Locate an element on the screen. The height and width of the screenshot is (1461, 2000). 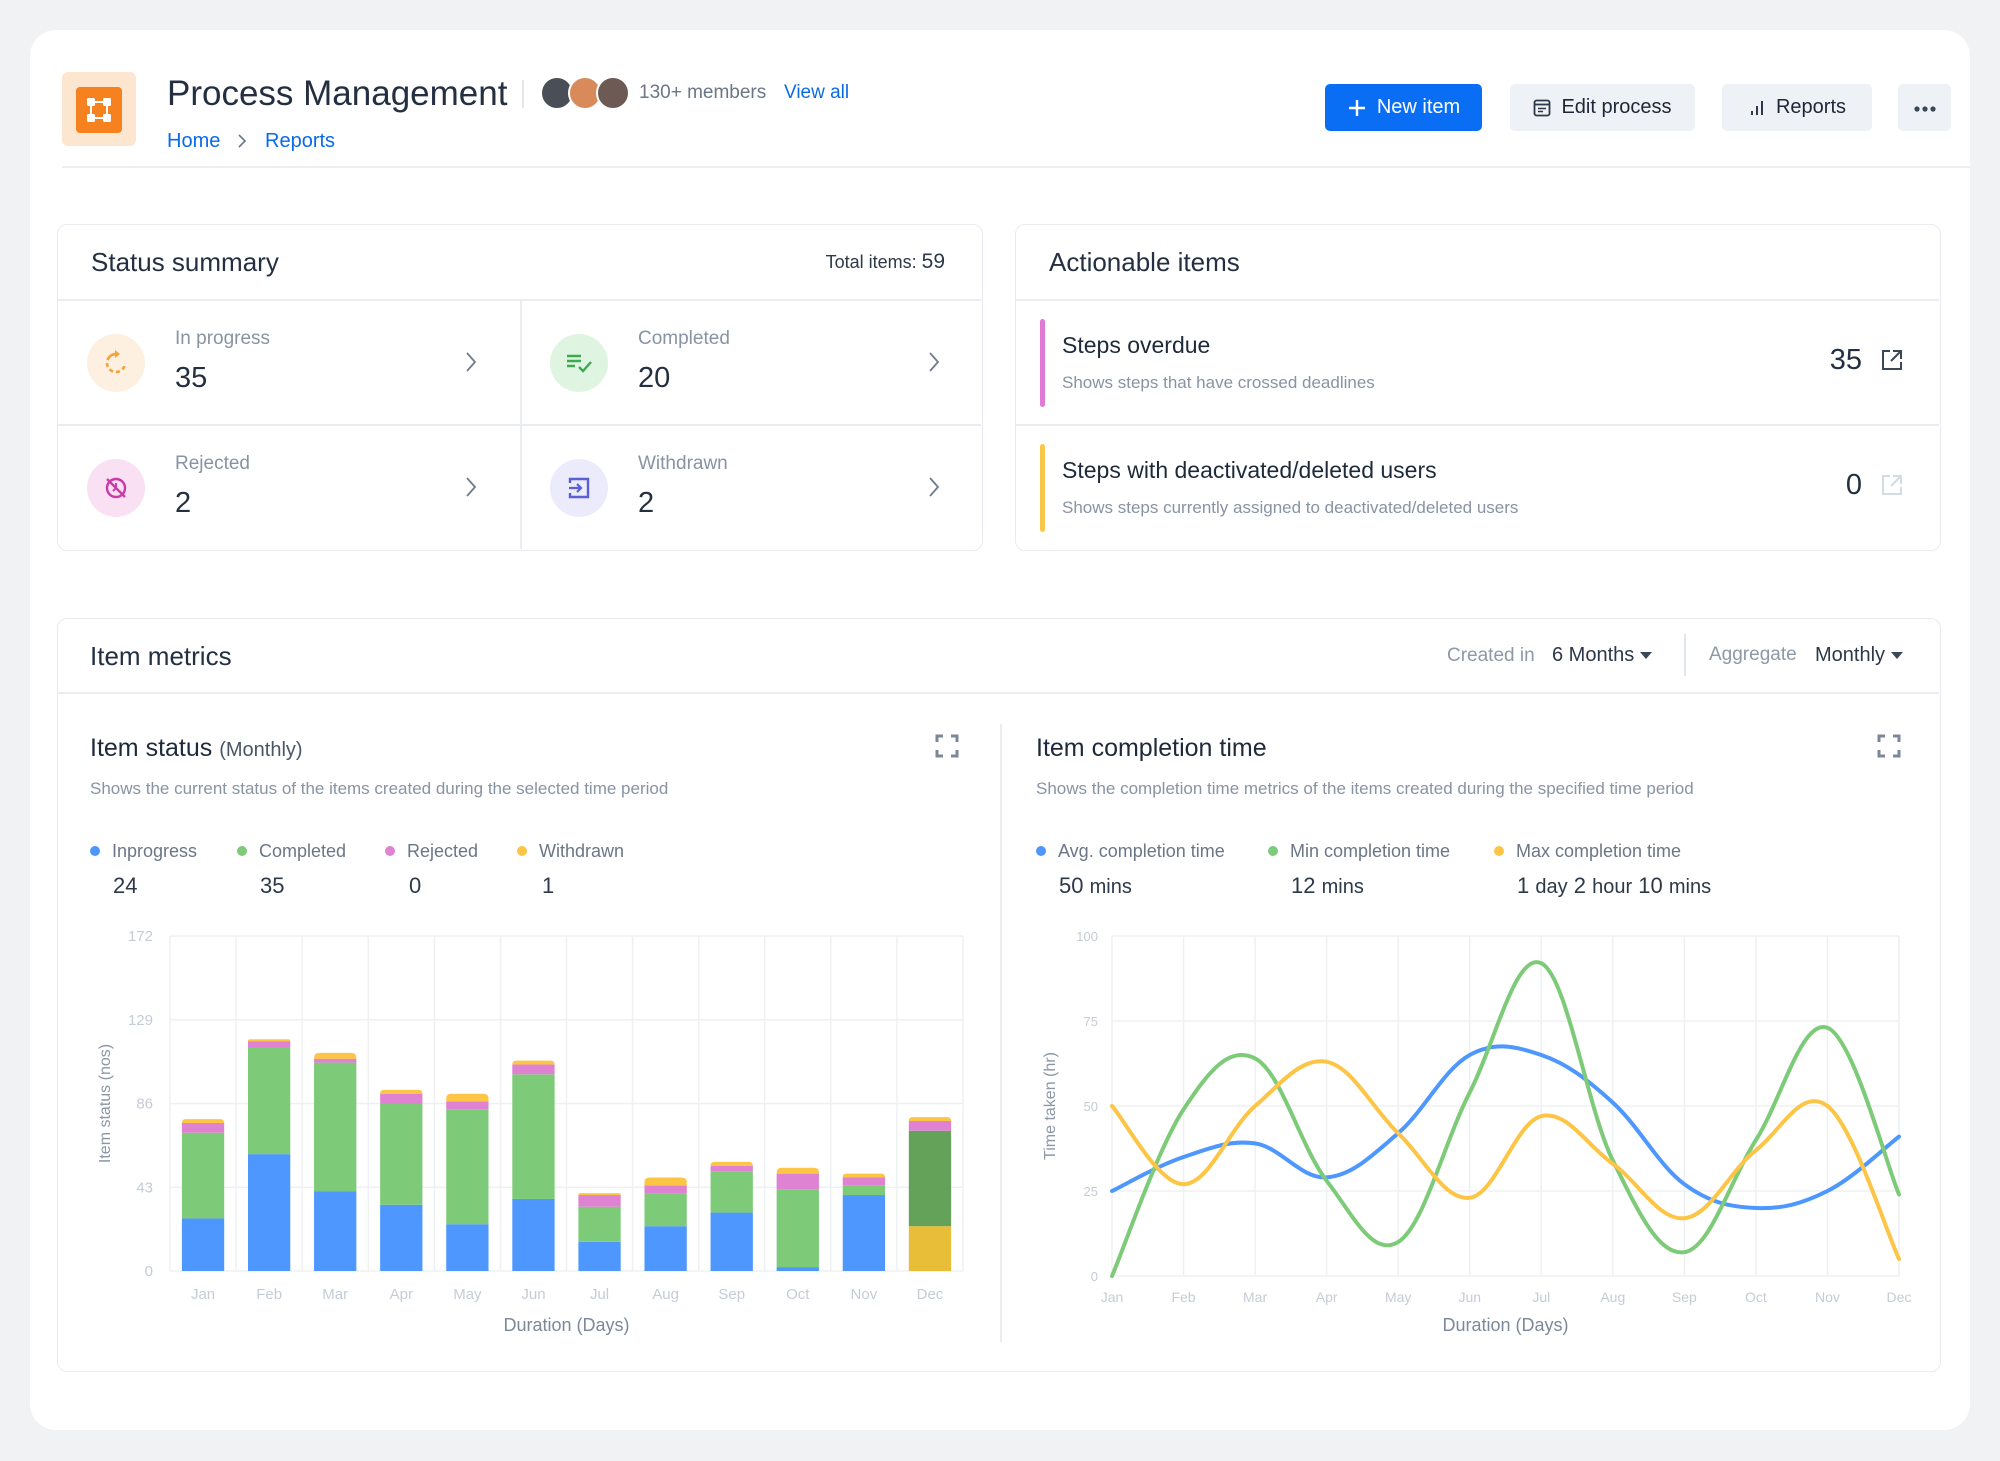
legend-value: 0 is located at coordinates (415, 885).